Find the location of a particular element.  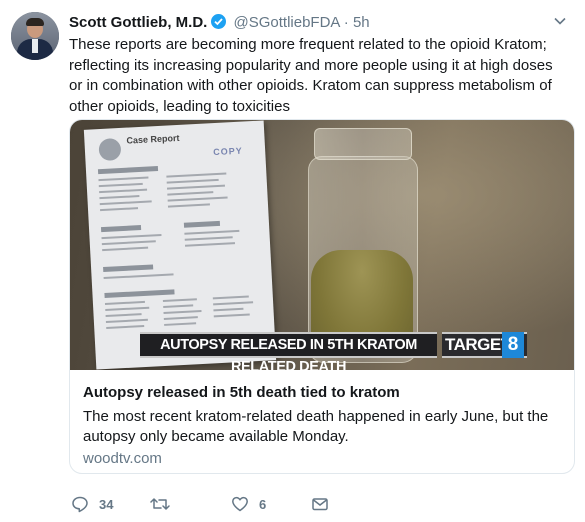

chevron-down-icon is located at coordinates (560, 21).